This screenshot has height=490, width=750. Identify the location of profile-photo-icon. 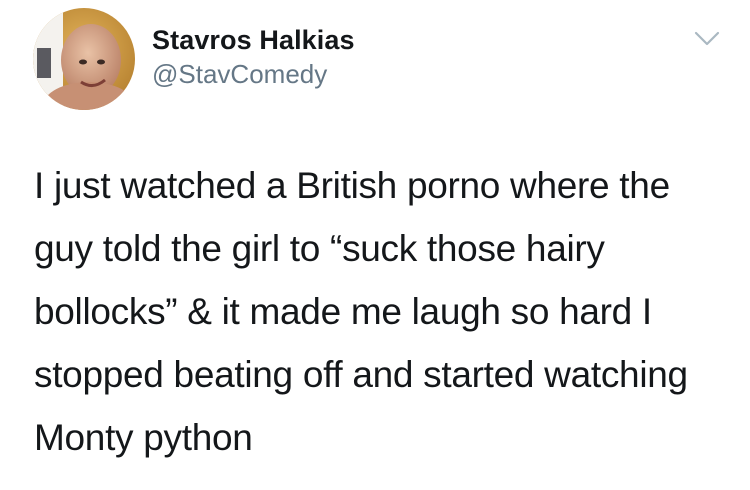
(84, 59).